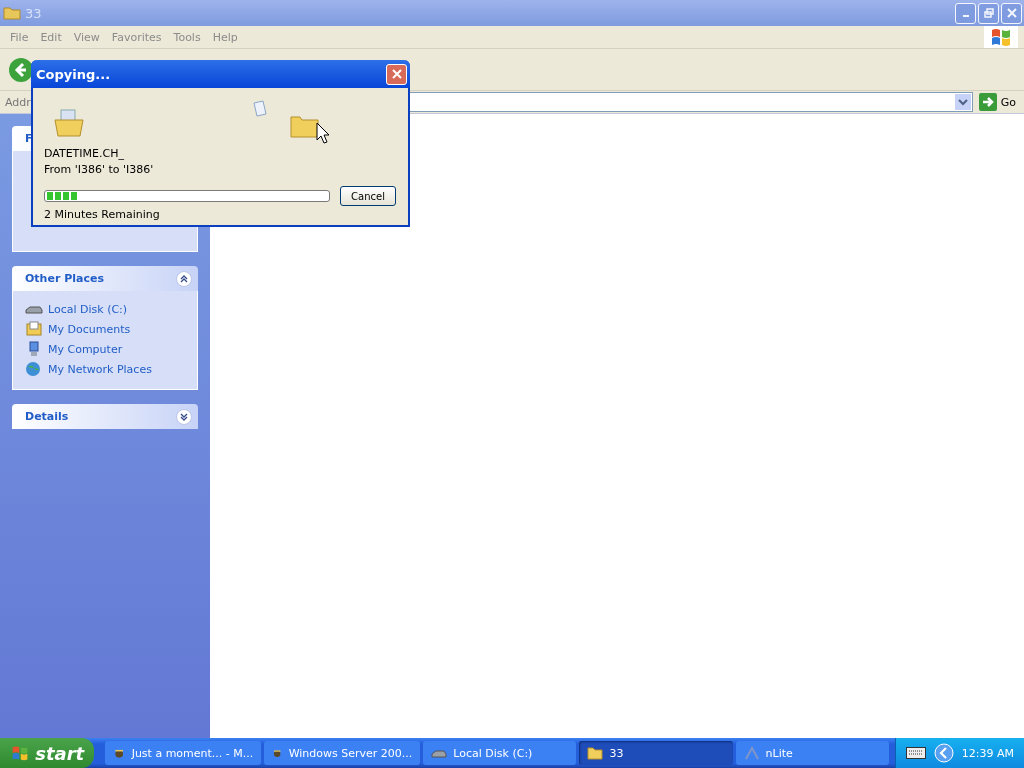  I want to click on arrow-icon, so click(987, 102).